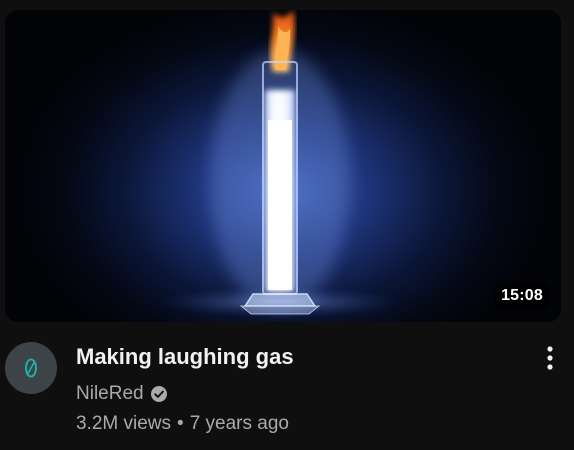  Describe the element at coordinates (124, 423) in the screenshot. I see `view-count: 3.2M views` at that location.